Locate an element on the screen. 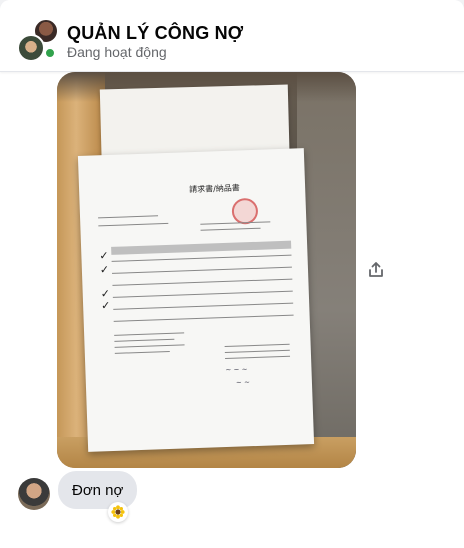 Image resolution: width=464 pixels, height=548 pixels. seal-stamp is located at coordinates (245, 211).